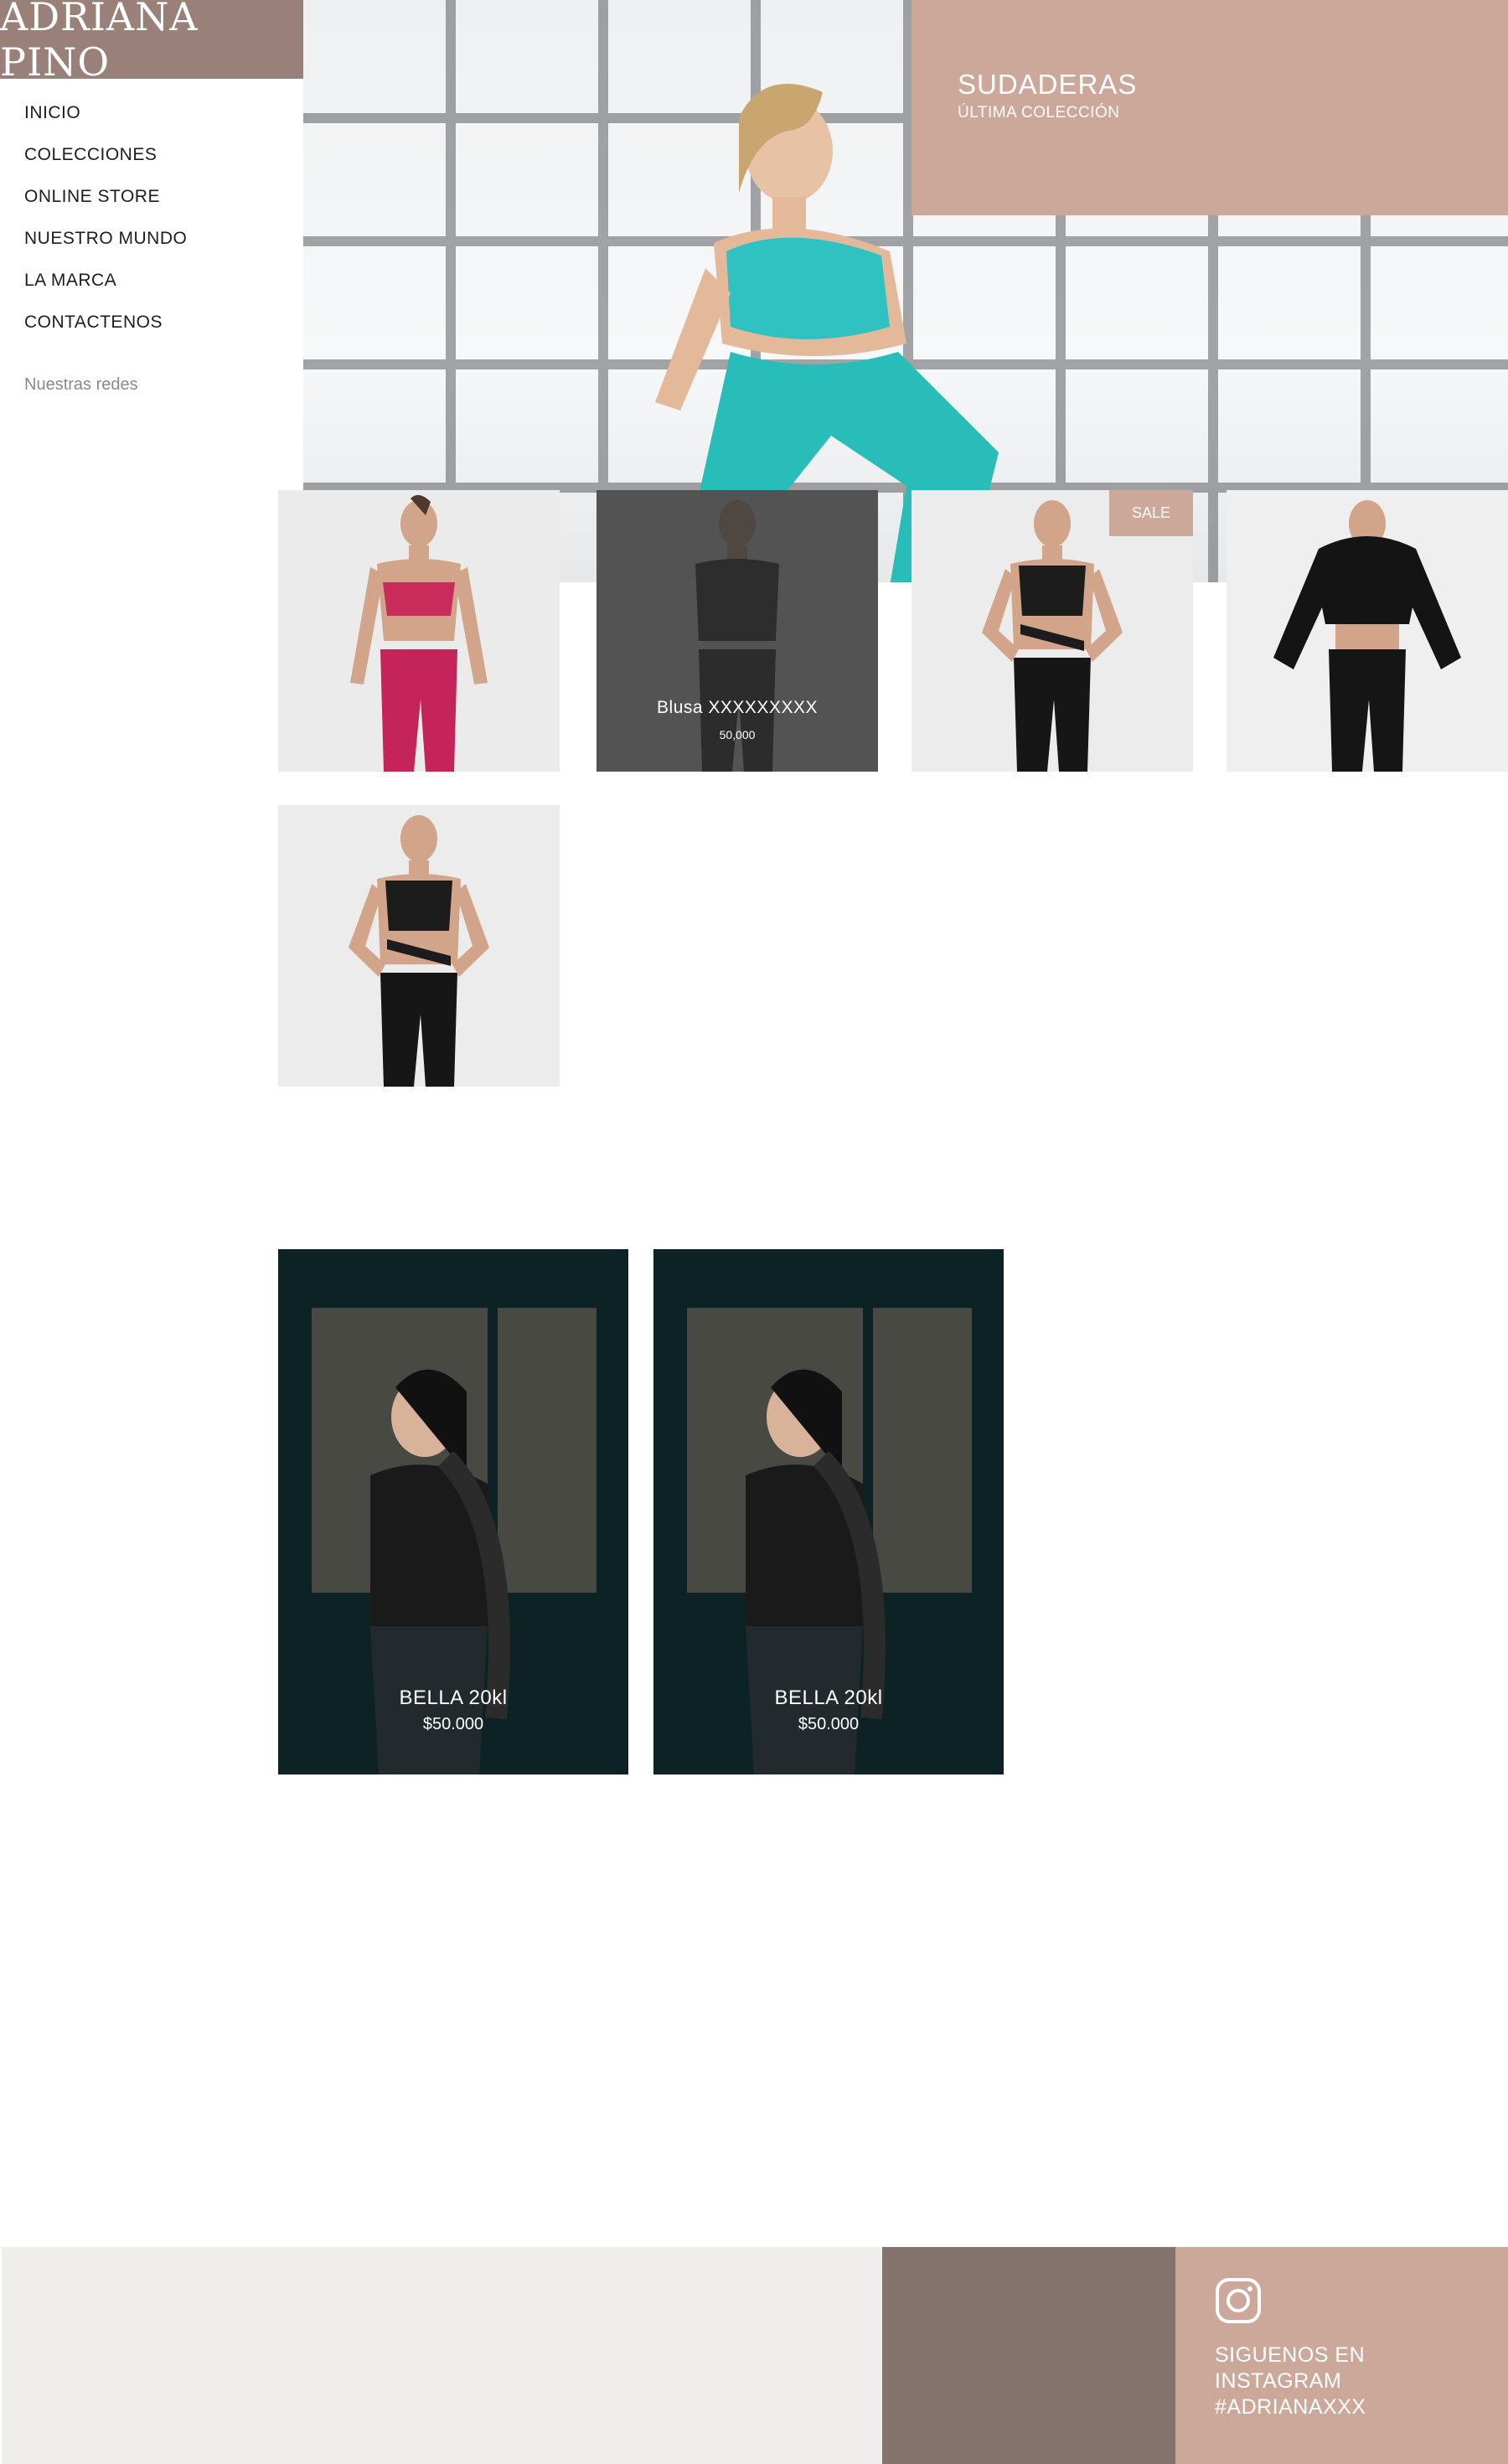  I want to click on instagram-icon, so click(1238, 2300).